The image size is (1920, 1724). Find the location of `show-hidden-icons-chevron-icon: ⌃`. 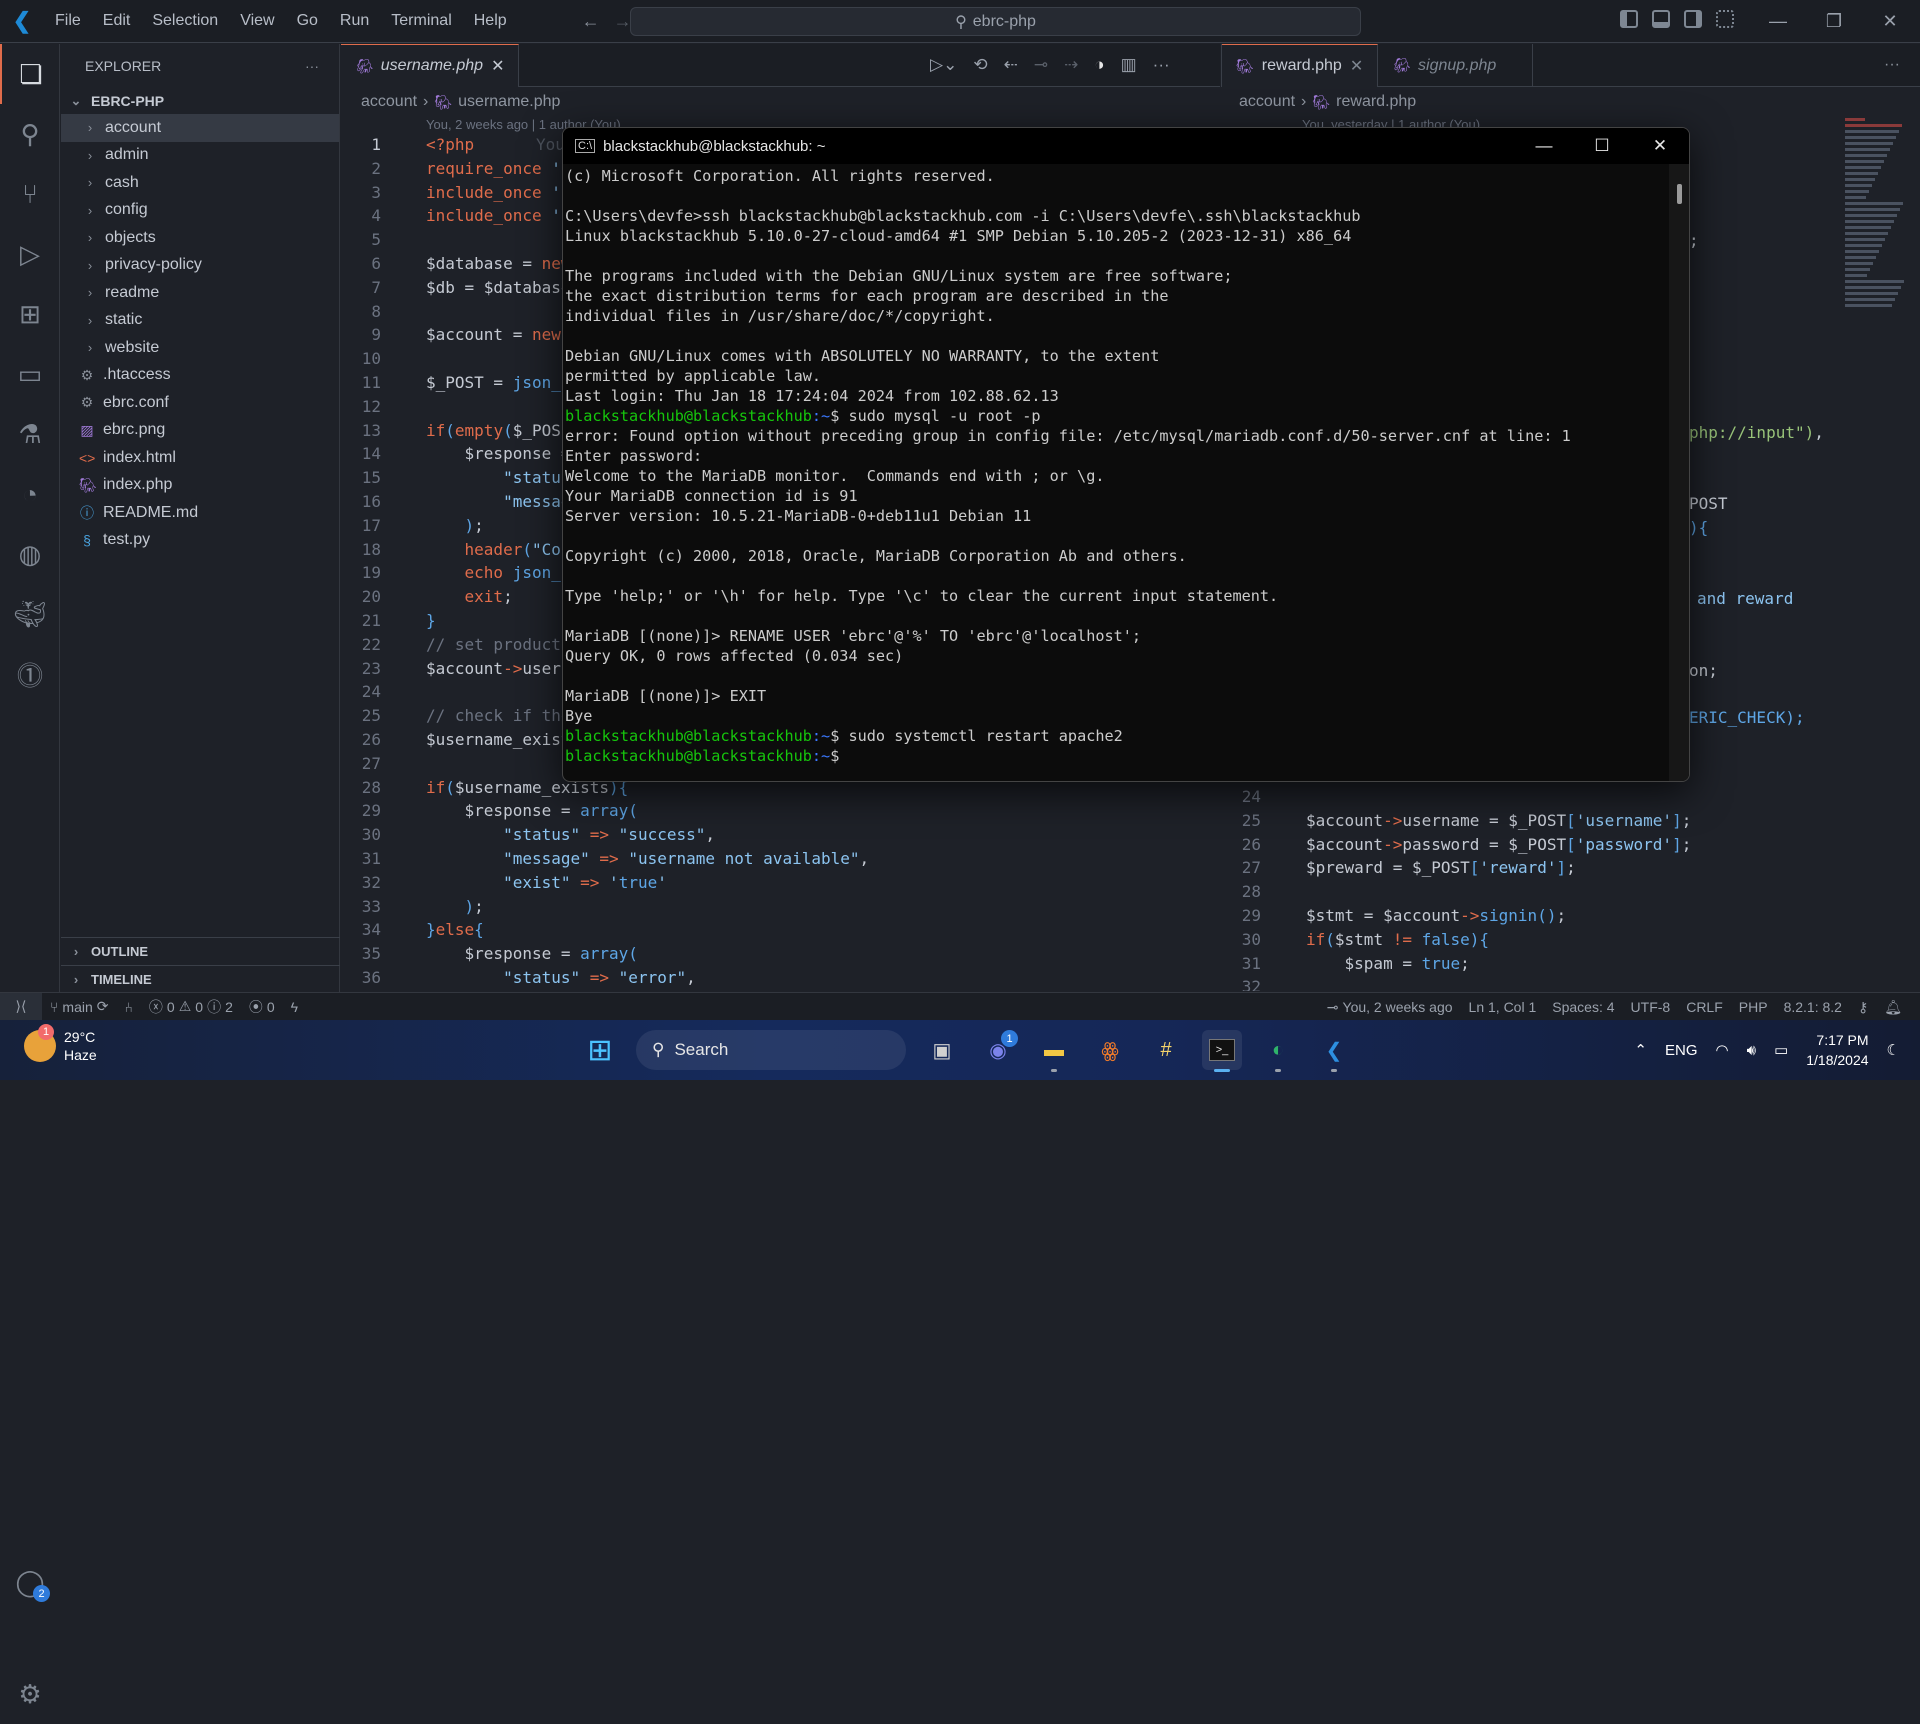

show-hidden-icons-chevron-icon: ⌃ is located at coordinates (1640, 1050).